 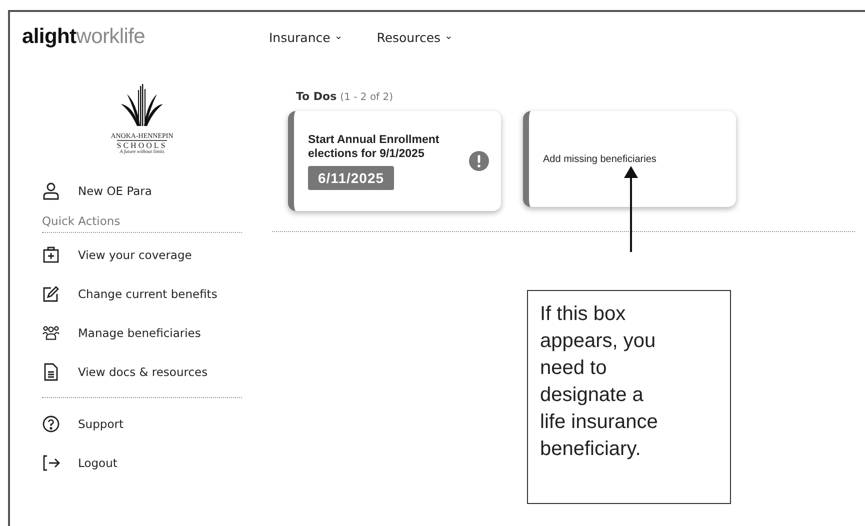 I want to click on todo-title: Start Annual Enrollment elections for 9/1/2025, so click(x=374, y=146).